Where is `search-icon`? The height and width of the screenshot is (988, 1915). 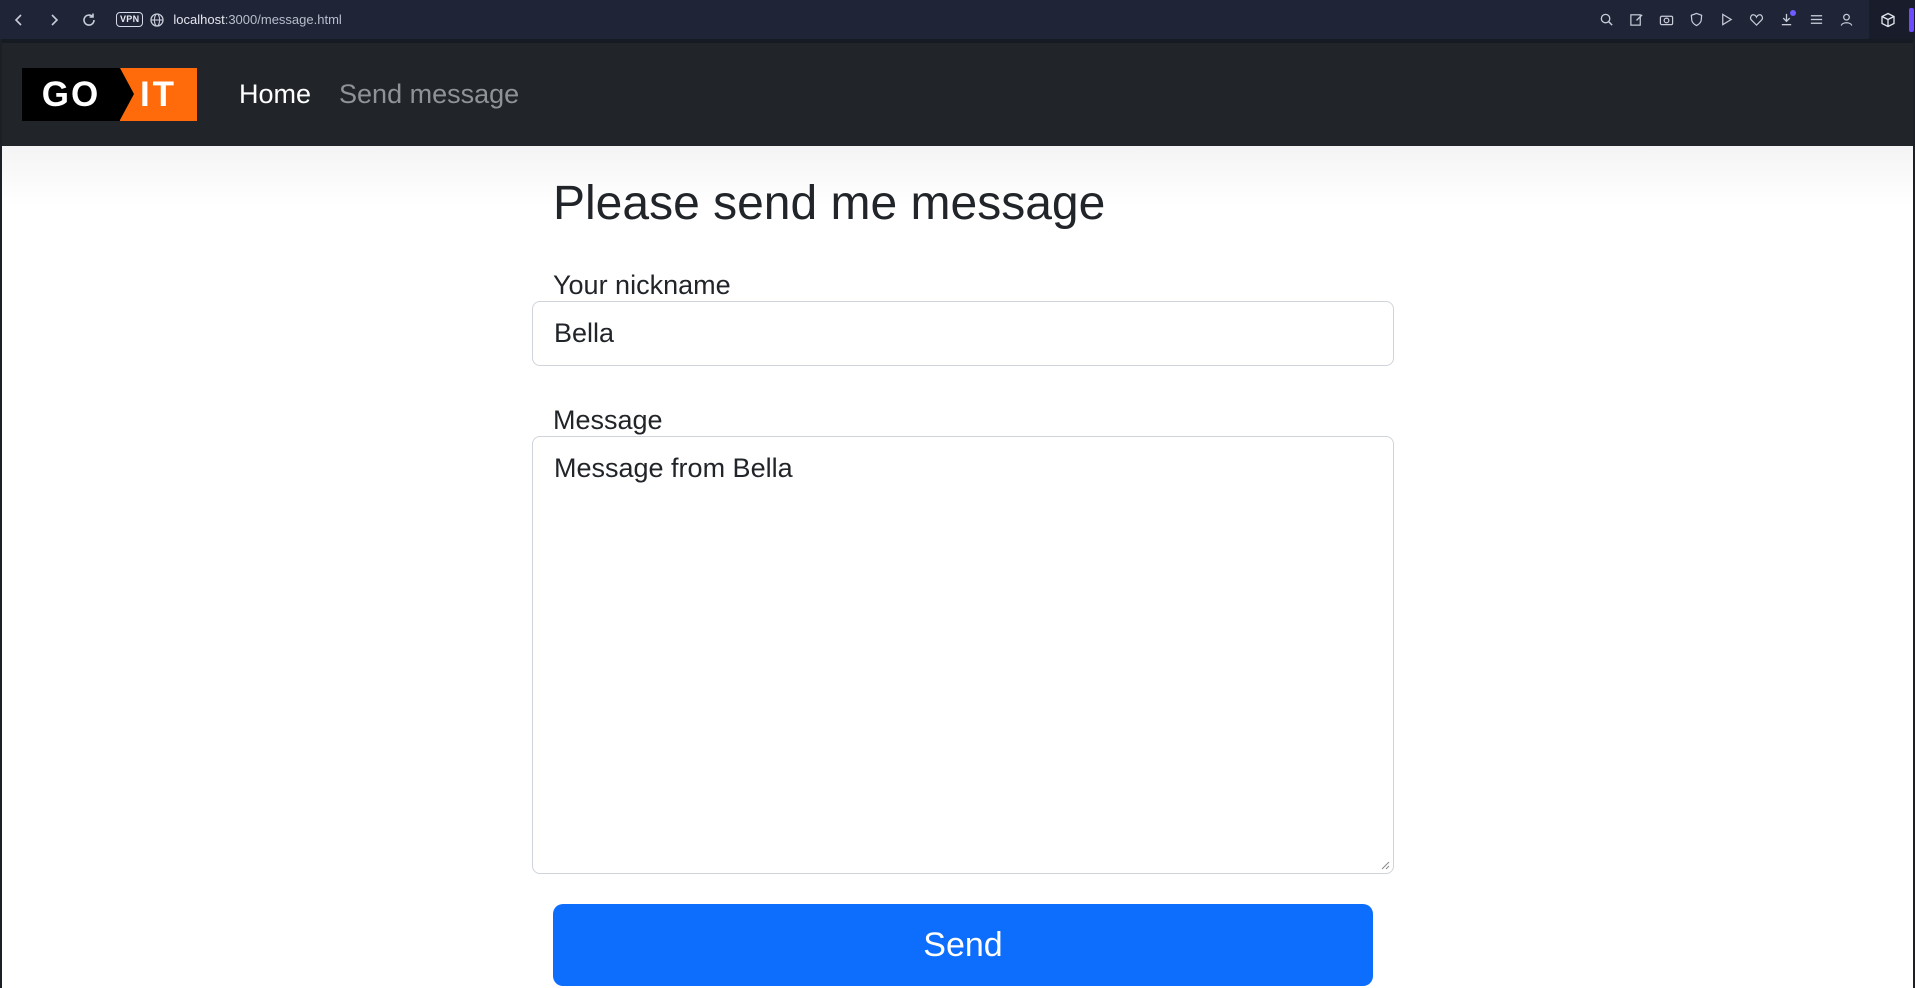 search-icon is located at coordinates (1606, 20).